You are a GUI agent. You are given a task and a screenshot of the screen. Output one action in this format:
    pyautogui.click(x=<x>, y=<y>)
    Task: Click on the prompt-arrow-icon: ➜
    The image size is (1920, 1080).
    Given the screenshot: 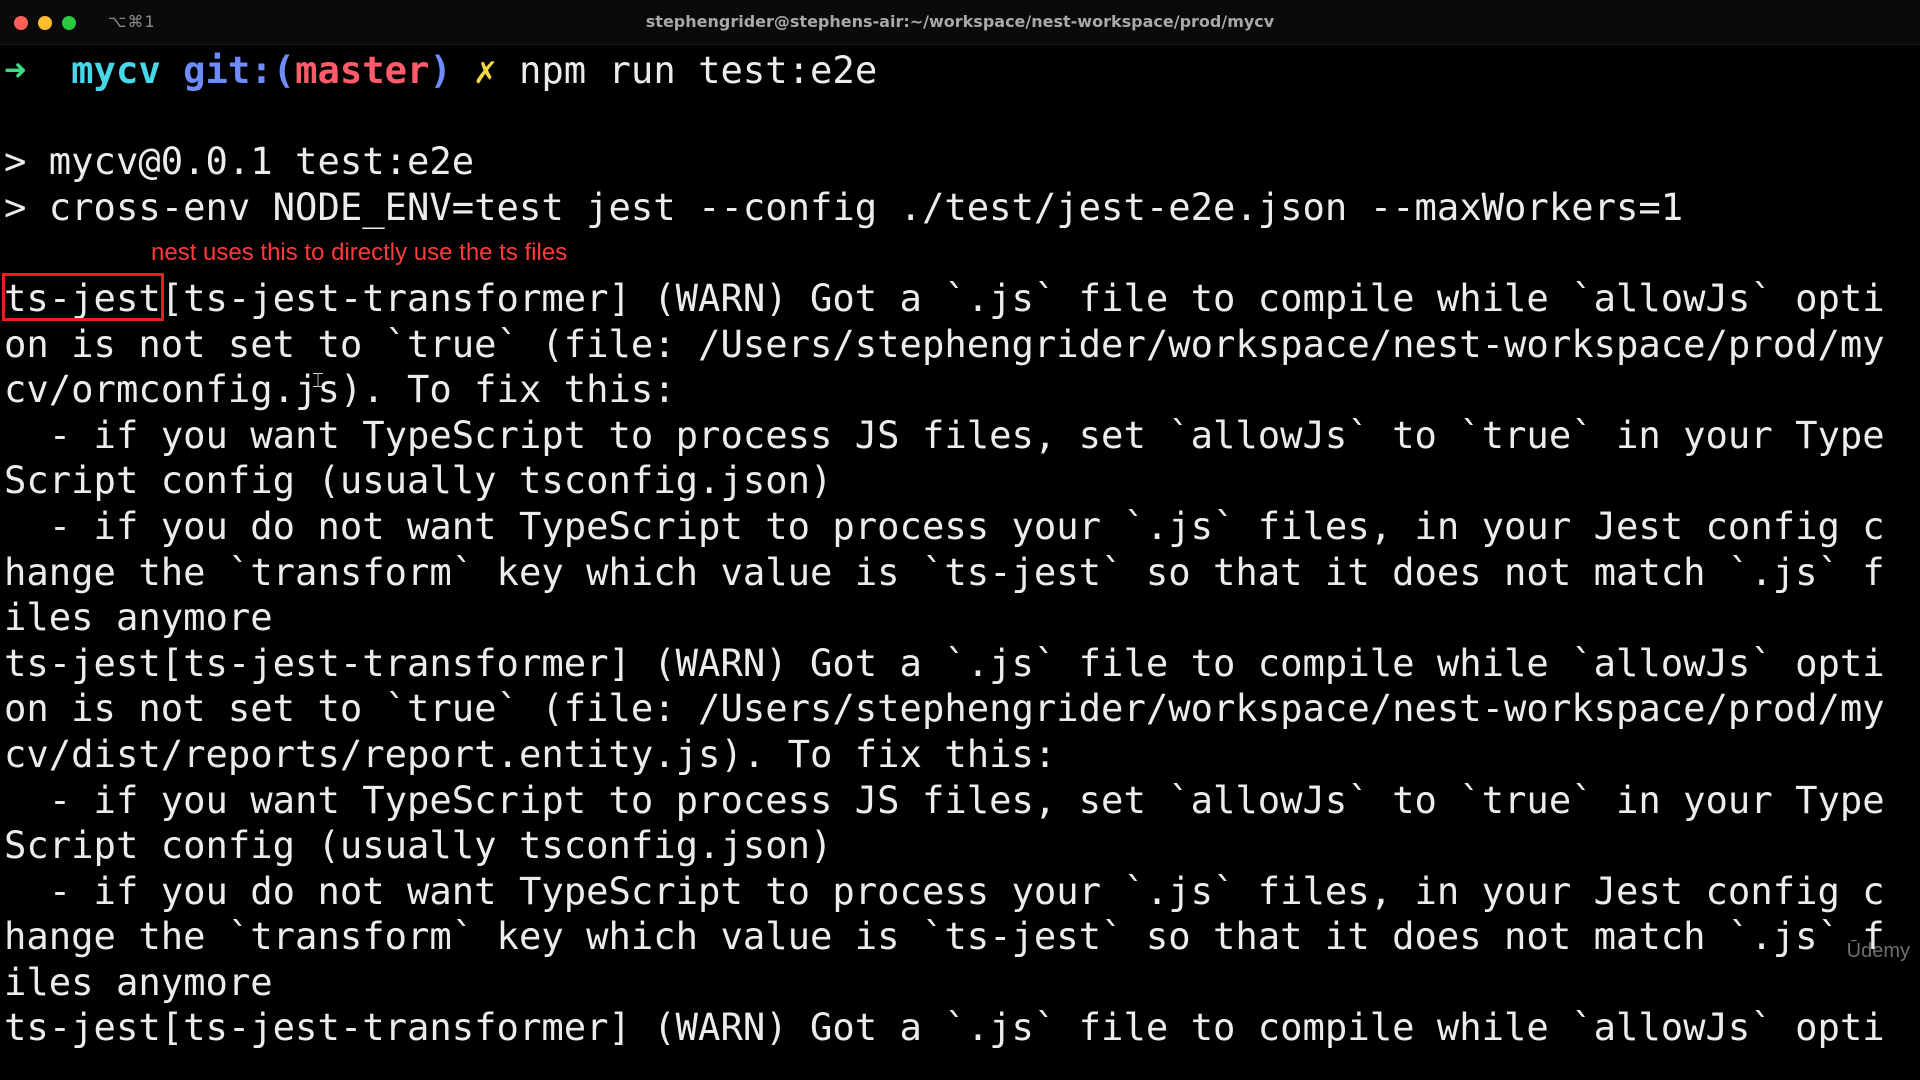 What is the action you would take?
    pyautogui.click(x=15, y=70)
    